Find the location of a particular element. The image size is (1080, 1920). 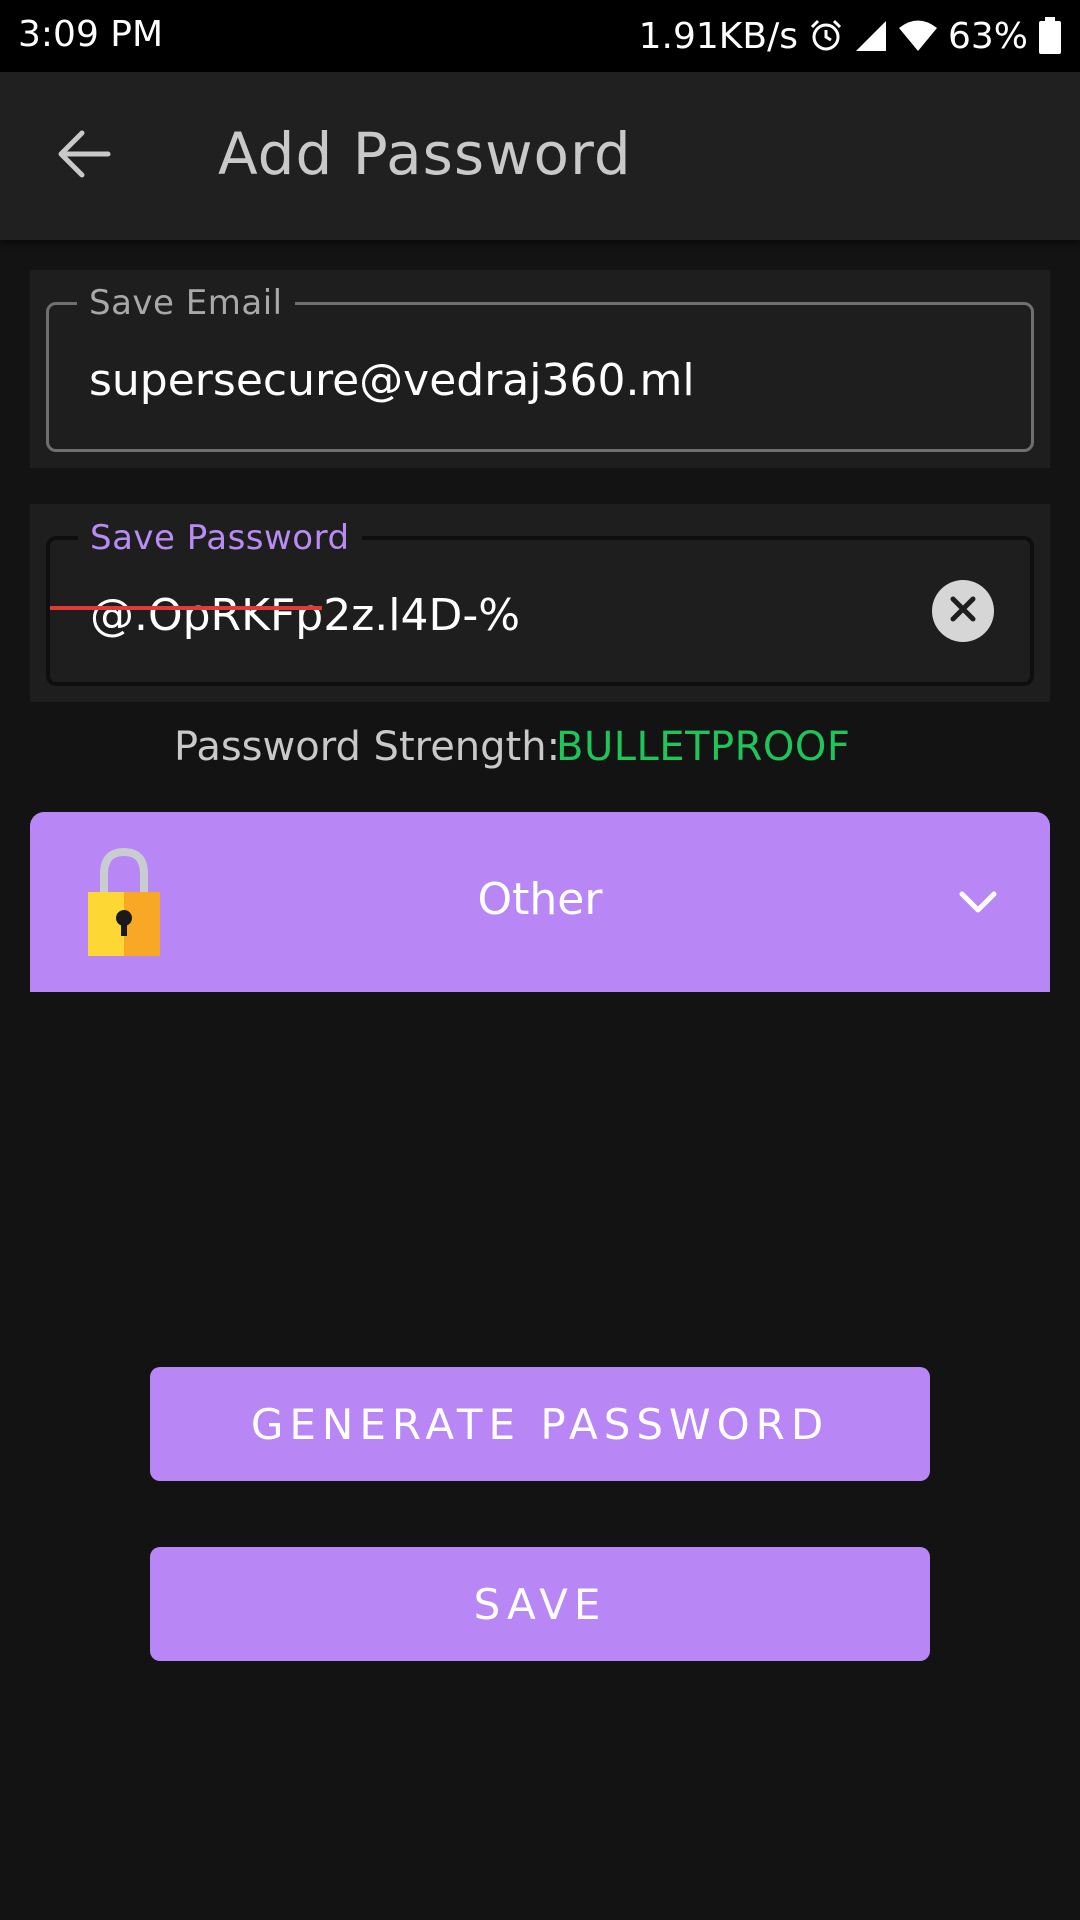

email-field: Save Email supersecure@vedraj360.ml is located at coordinates (540, 367).